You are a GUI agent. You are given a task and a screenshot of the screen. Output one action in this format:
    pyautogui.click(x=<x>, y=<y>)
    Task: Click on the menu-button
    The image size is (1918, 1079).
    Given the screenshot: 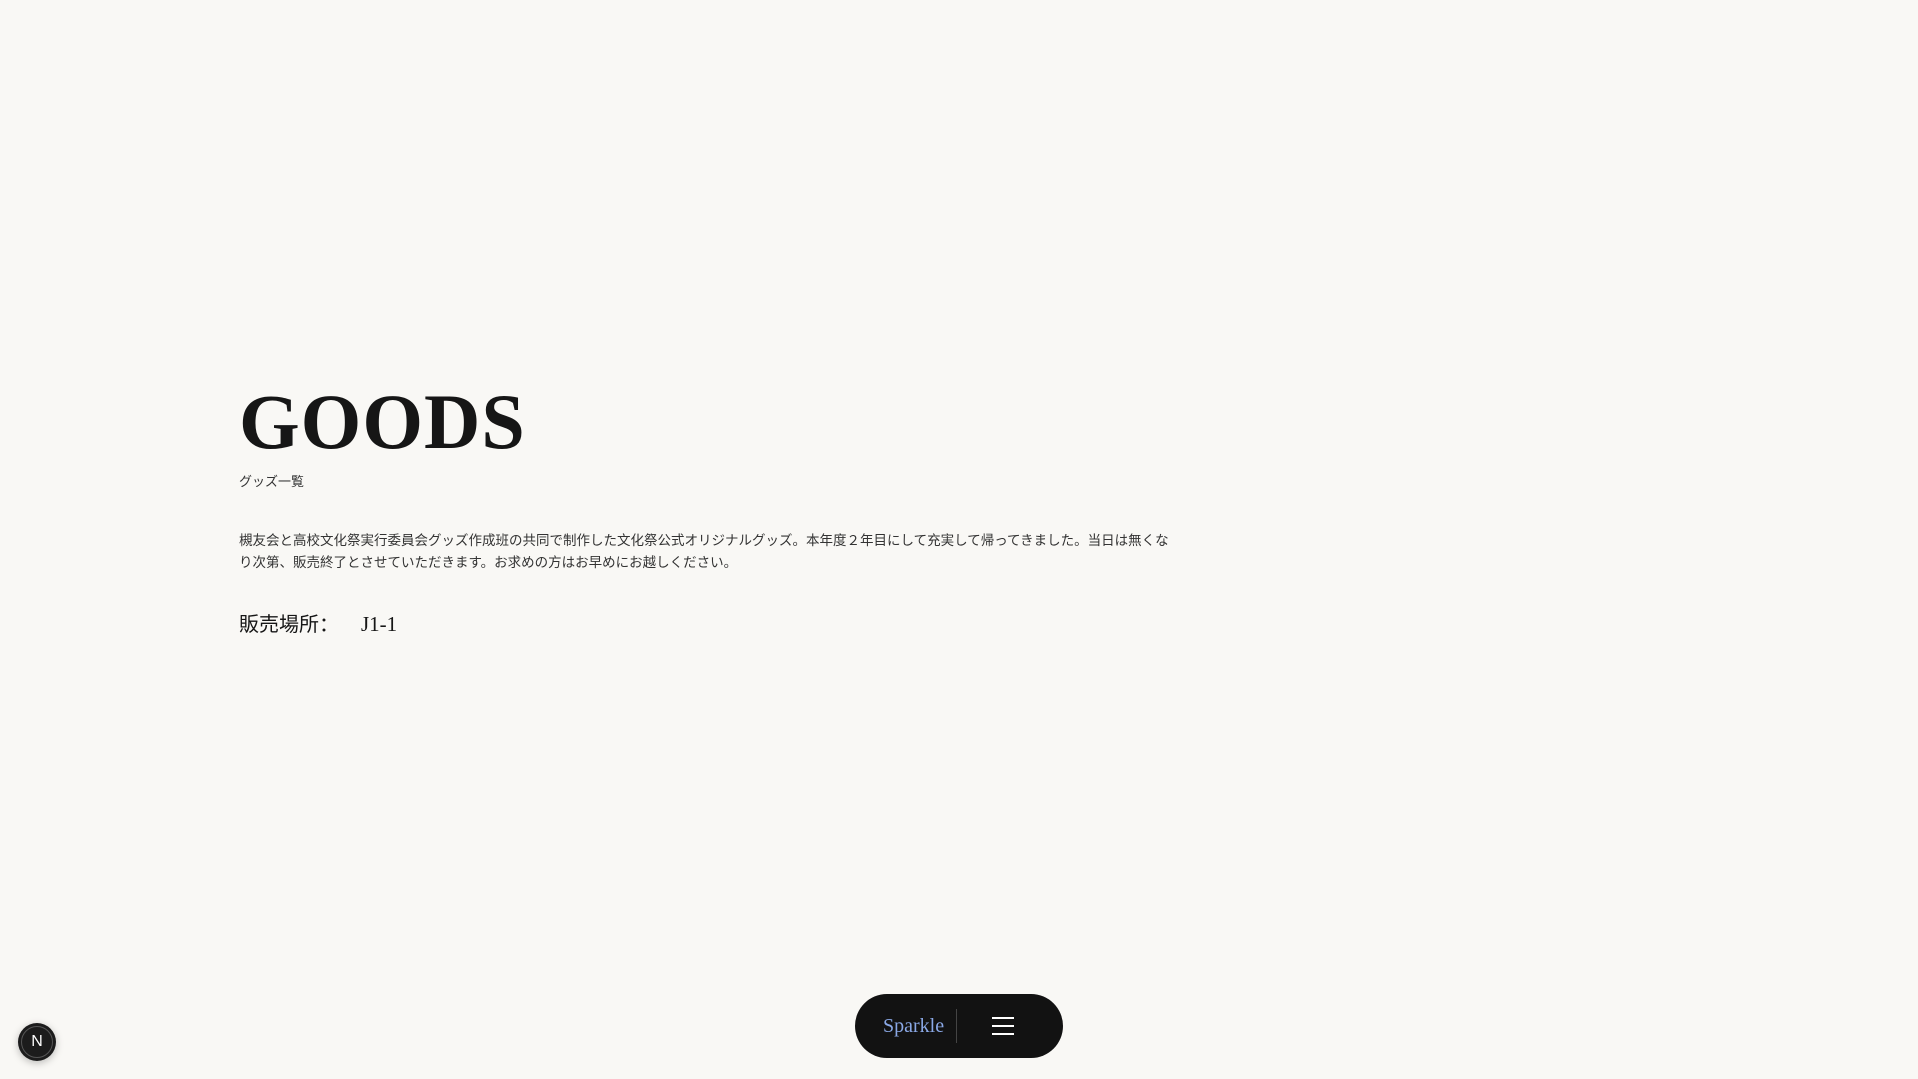 What is the action you would take?
    pyautogui.click(x=1003, y=1026)
    